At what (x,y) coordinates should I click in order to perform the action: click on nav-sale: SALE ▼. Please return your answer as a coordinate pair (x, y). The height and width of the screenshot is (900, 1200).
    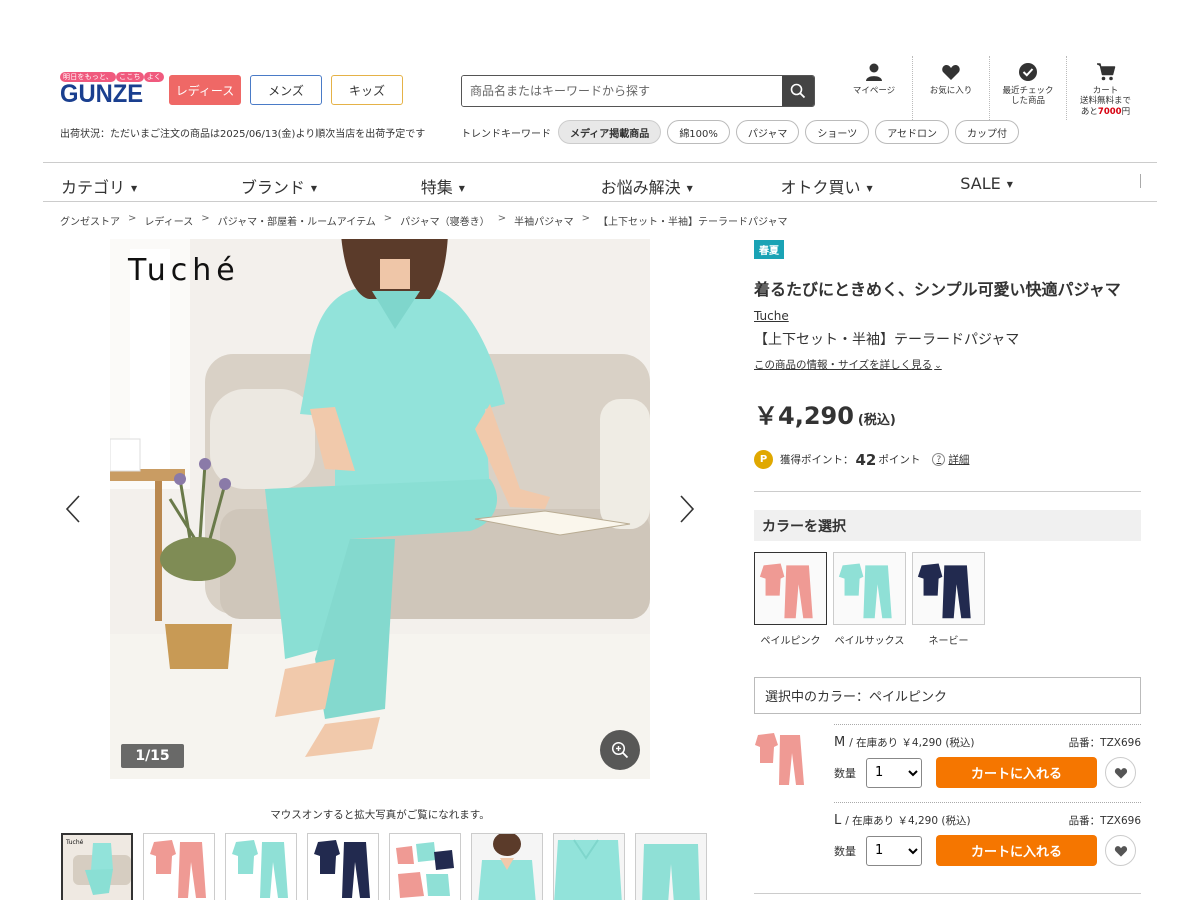
    Looking at the image, I should click on (1050, 183).